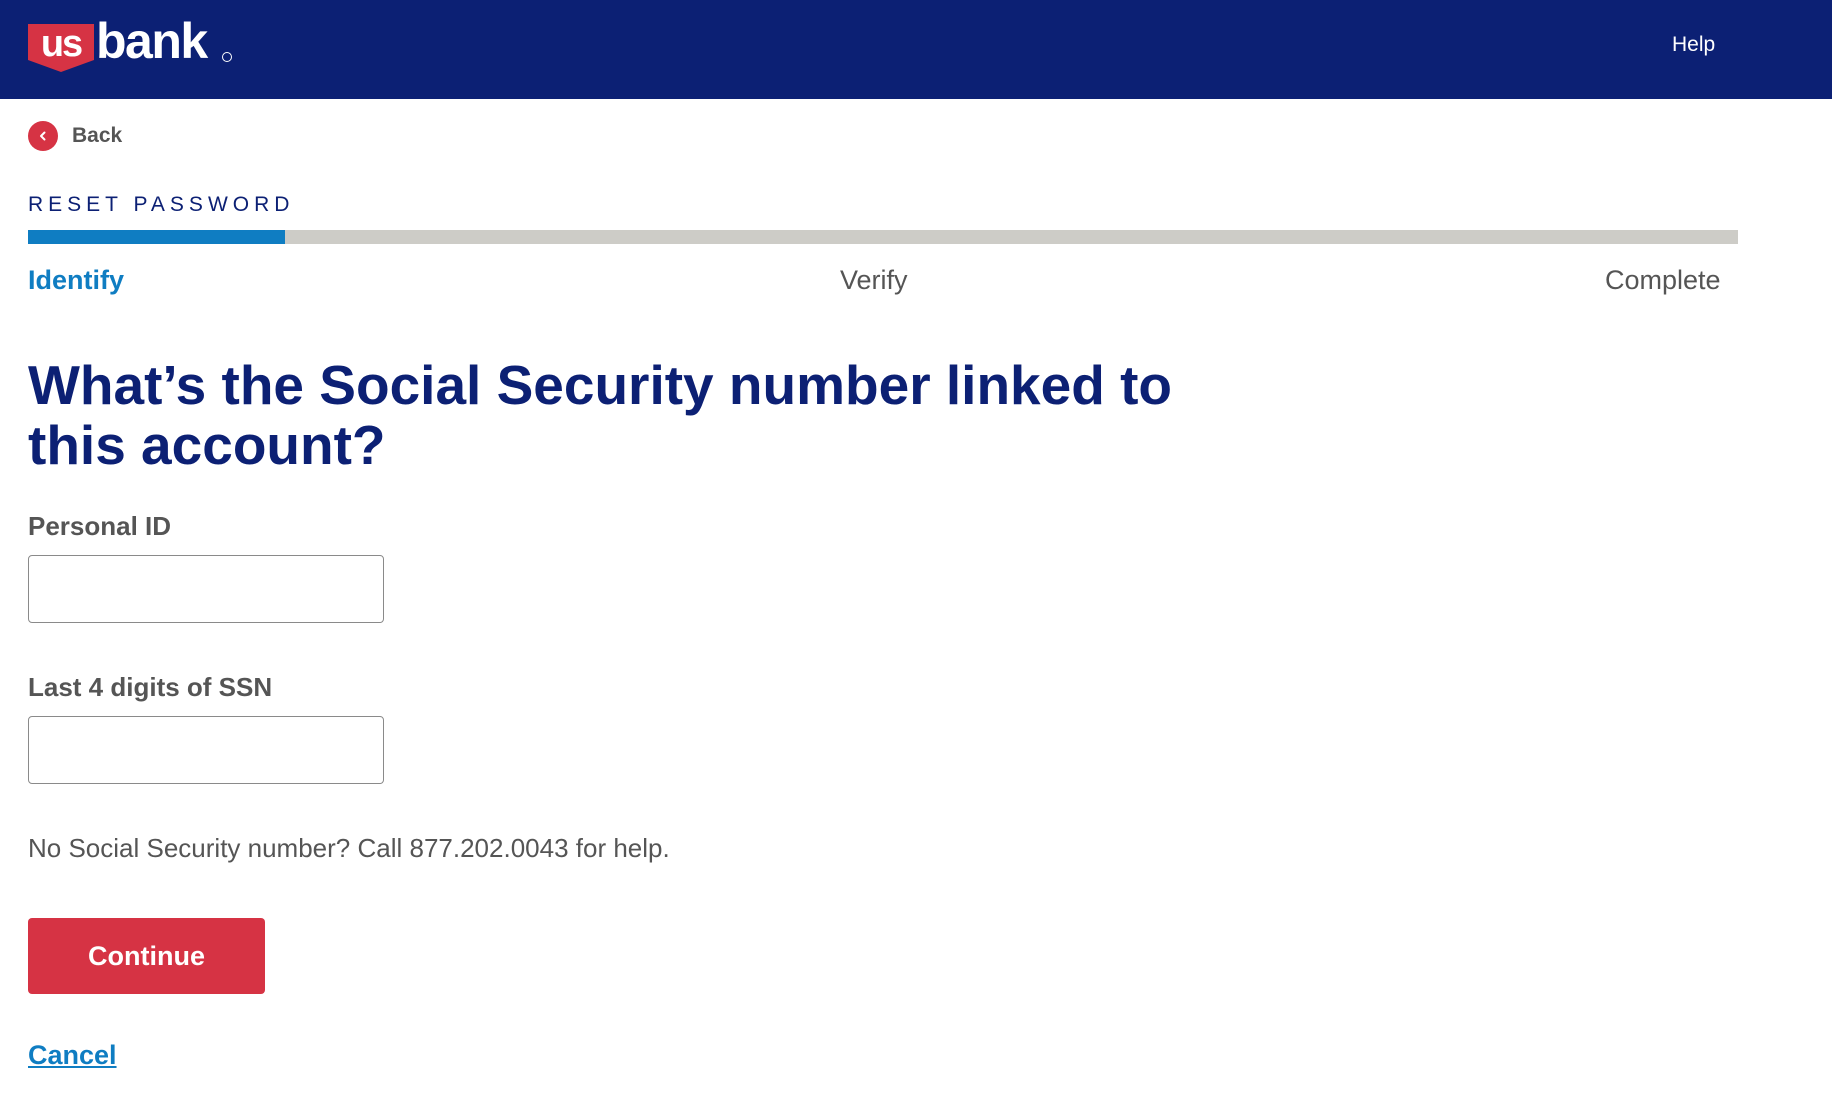 This screenshot has height=1103, width=1832. Describe the element at coordinates (883, 237) in the screenshot. I see `progress-bar` at that location.